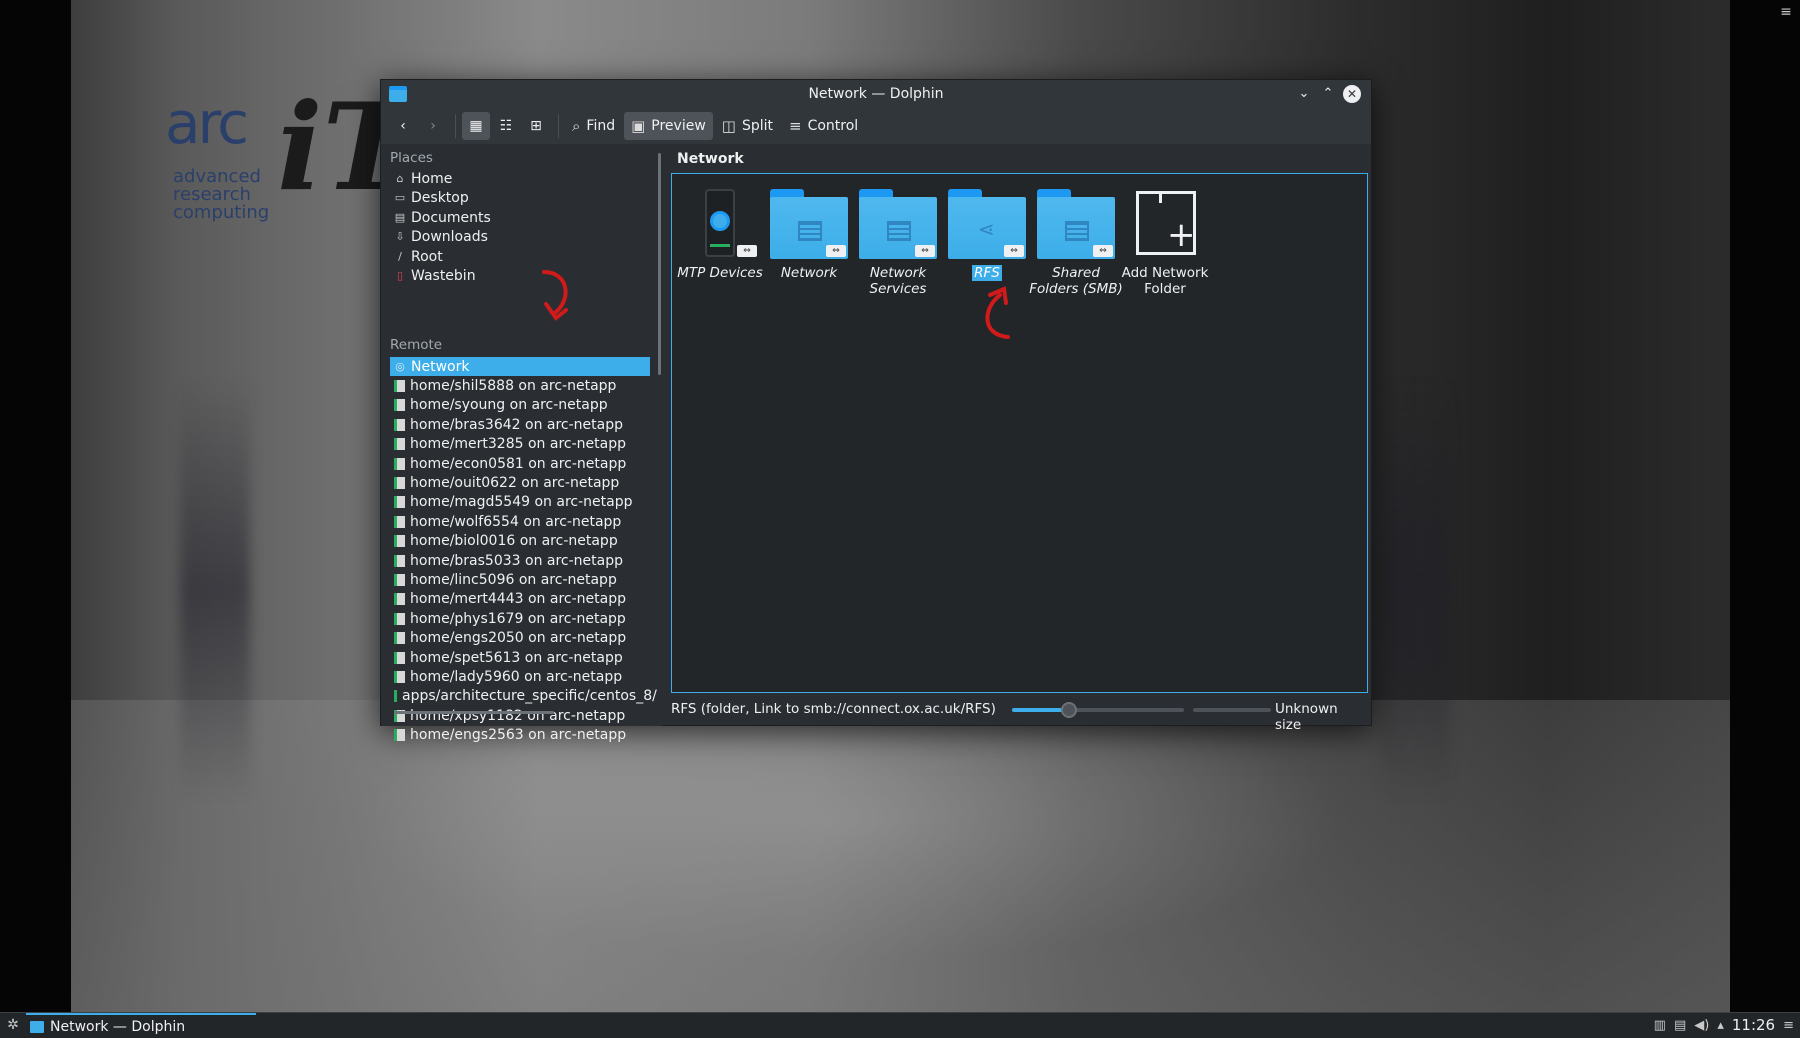  I want to click on sidebar-item-label: home/engs2563 on arc-netapp, so click(518, 735).